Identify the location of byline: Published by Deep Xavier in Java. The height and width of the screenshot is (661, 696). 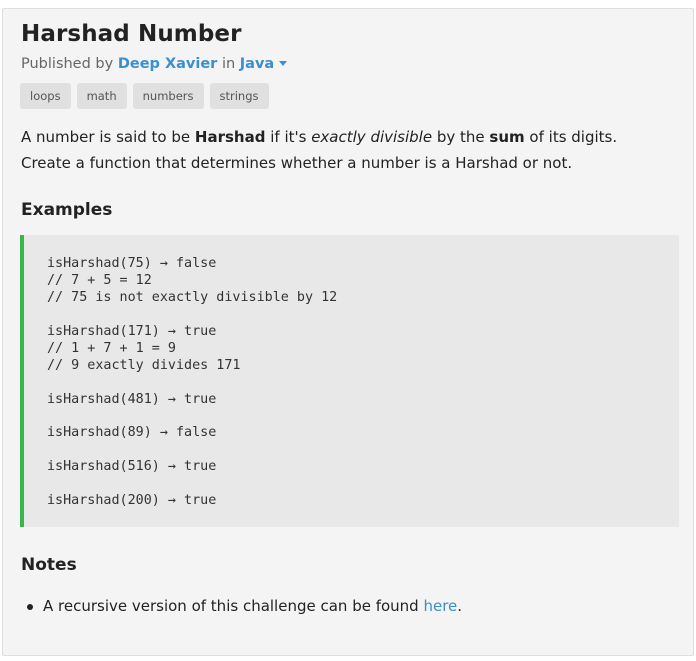
(154, 64).